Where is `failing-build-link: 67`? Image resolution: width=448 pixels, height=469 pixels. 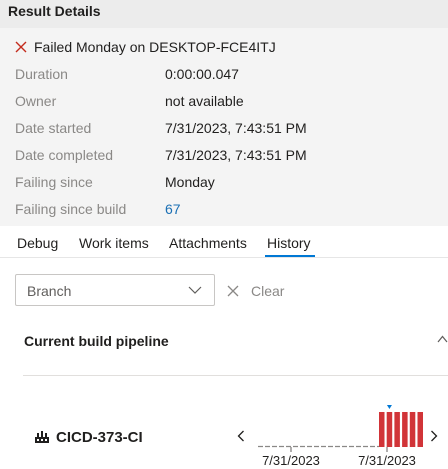
failing-build-link: 67 is located at coordinates (173, 209).